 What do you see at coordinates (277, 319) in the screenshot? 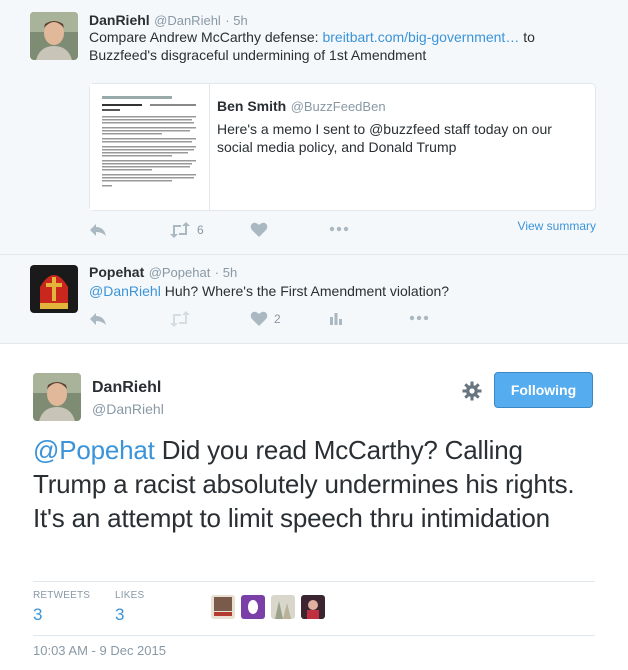
I see `like-count: 2` at bounding box center [277, 319].